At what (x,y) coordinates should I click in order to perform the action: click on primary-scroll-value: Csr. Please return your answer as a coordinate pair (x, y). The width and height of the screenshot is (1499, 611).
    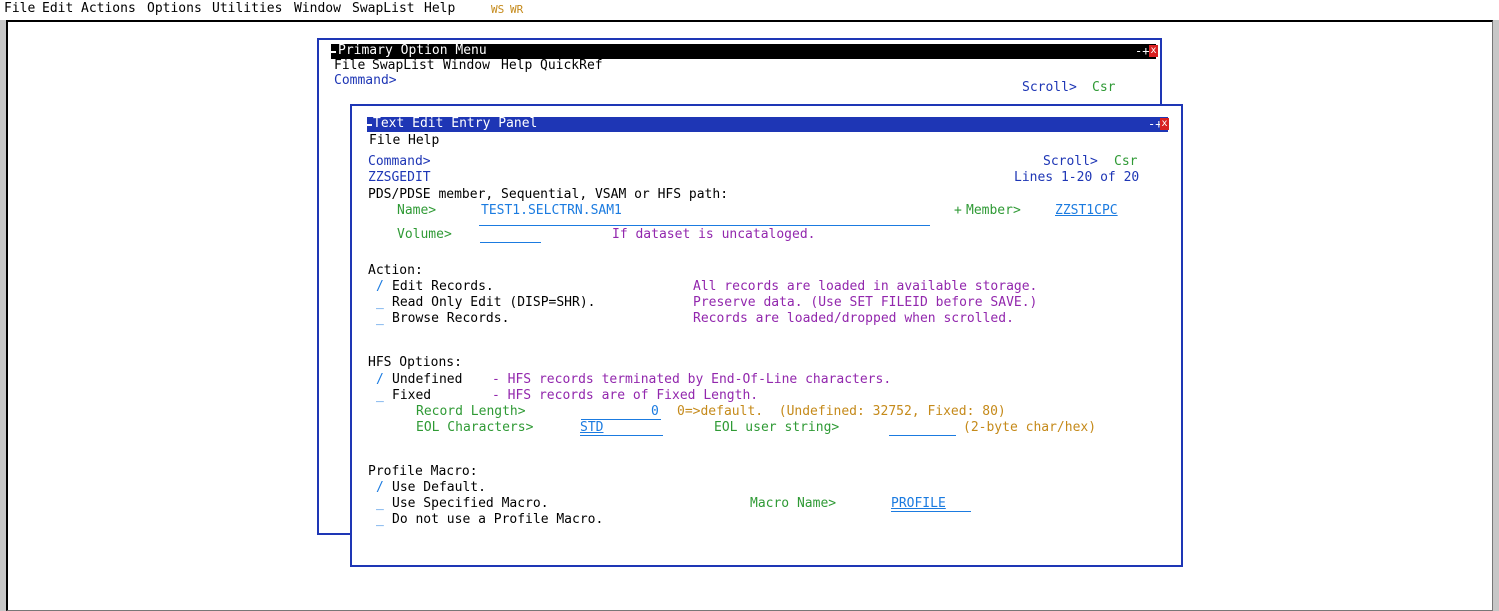
    Looking at the image, I should click on (1103, 88).